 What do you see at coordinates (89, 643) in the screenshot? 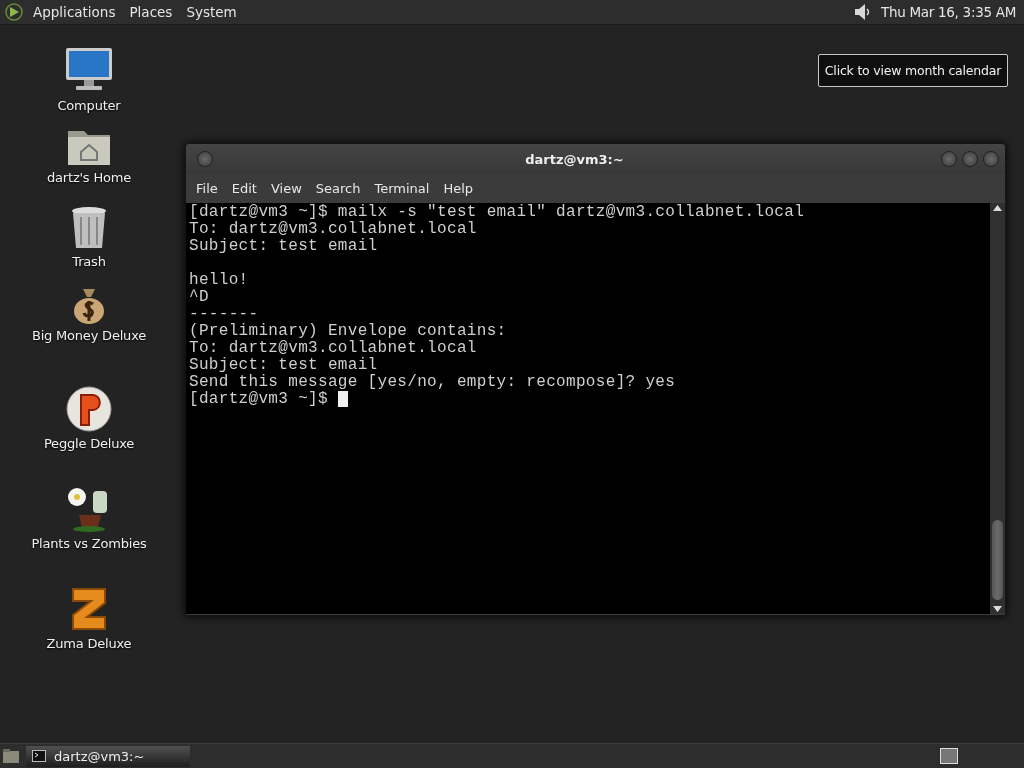
I see `desktop-icon-label: Zuma Deluxe` at bounding box center [89, 643].